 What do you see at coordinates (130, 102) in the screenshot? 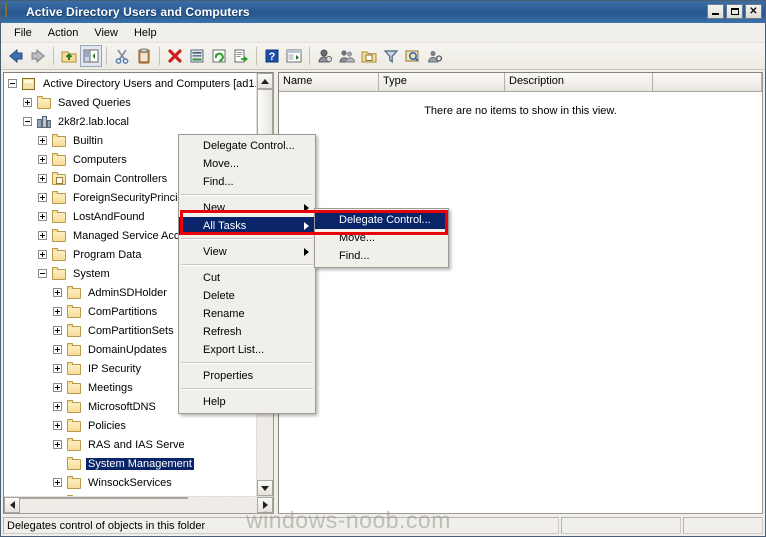
I see `tree-item: Saved Queries` at bounding box center [130, 102].